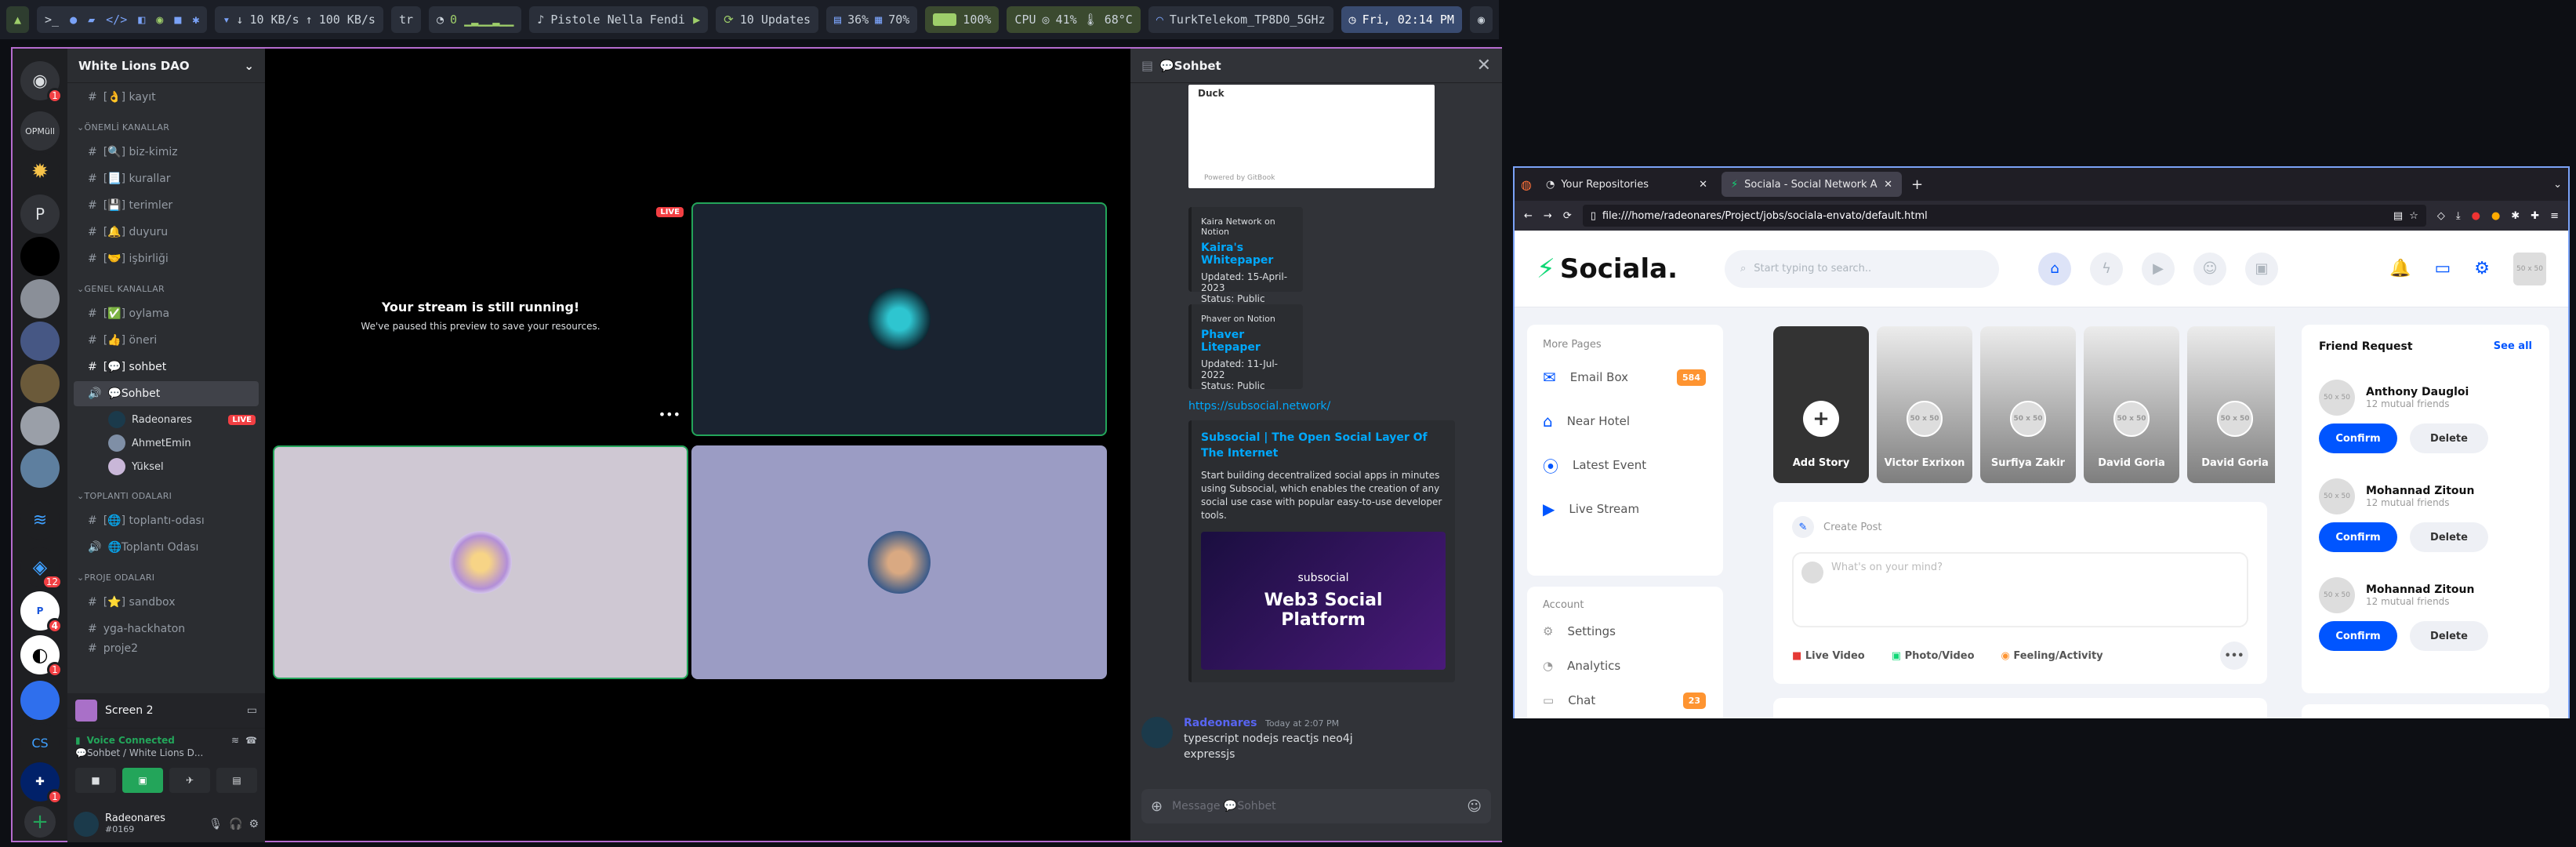  What do you see at coordinates (2107, 268) in the screenshot?
I see `bolt-icon: ϟ` at bounding box center [2107, 268].